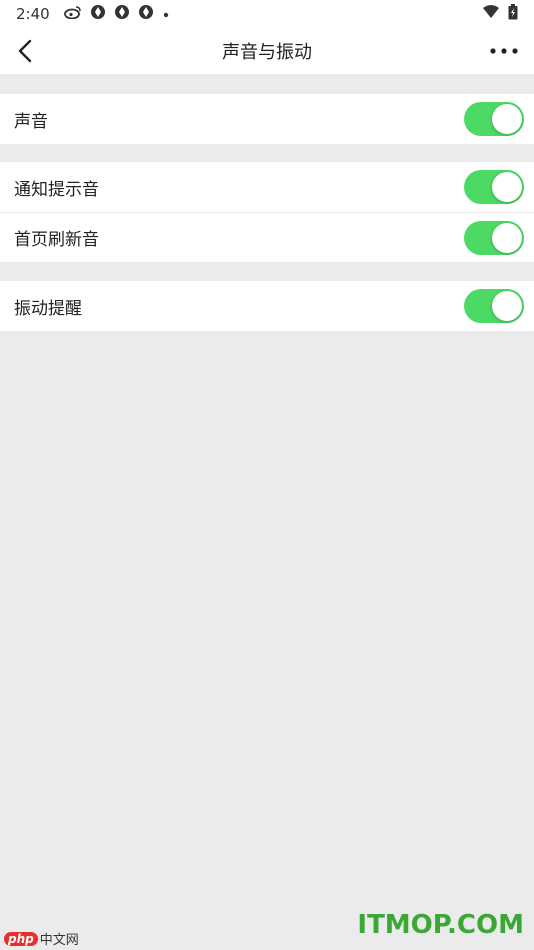 This screenshot has height=950, width=534. I want to click on setting-row-refresh-sound: 首页刷新音, so click(267, 237).